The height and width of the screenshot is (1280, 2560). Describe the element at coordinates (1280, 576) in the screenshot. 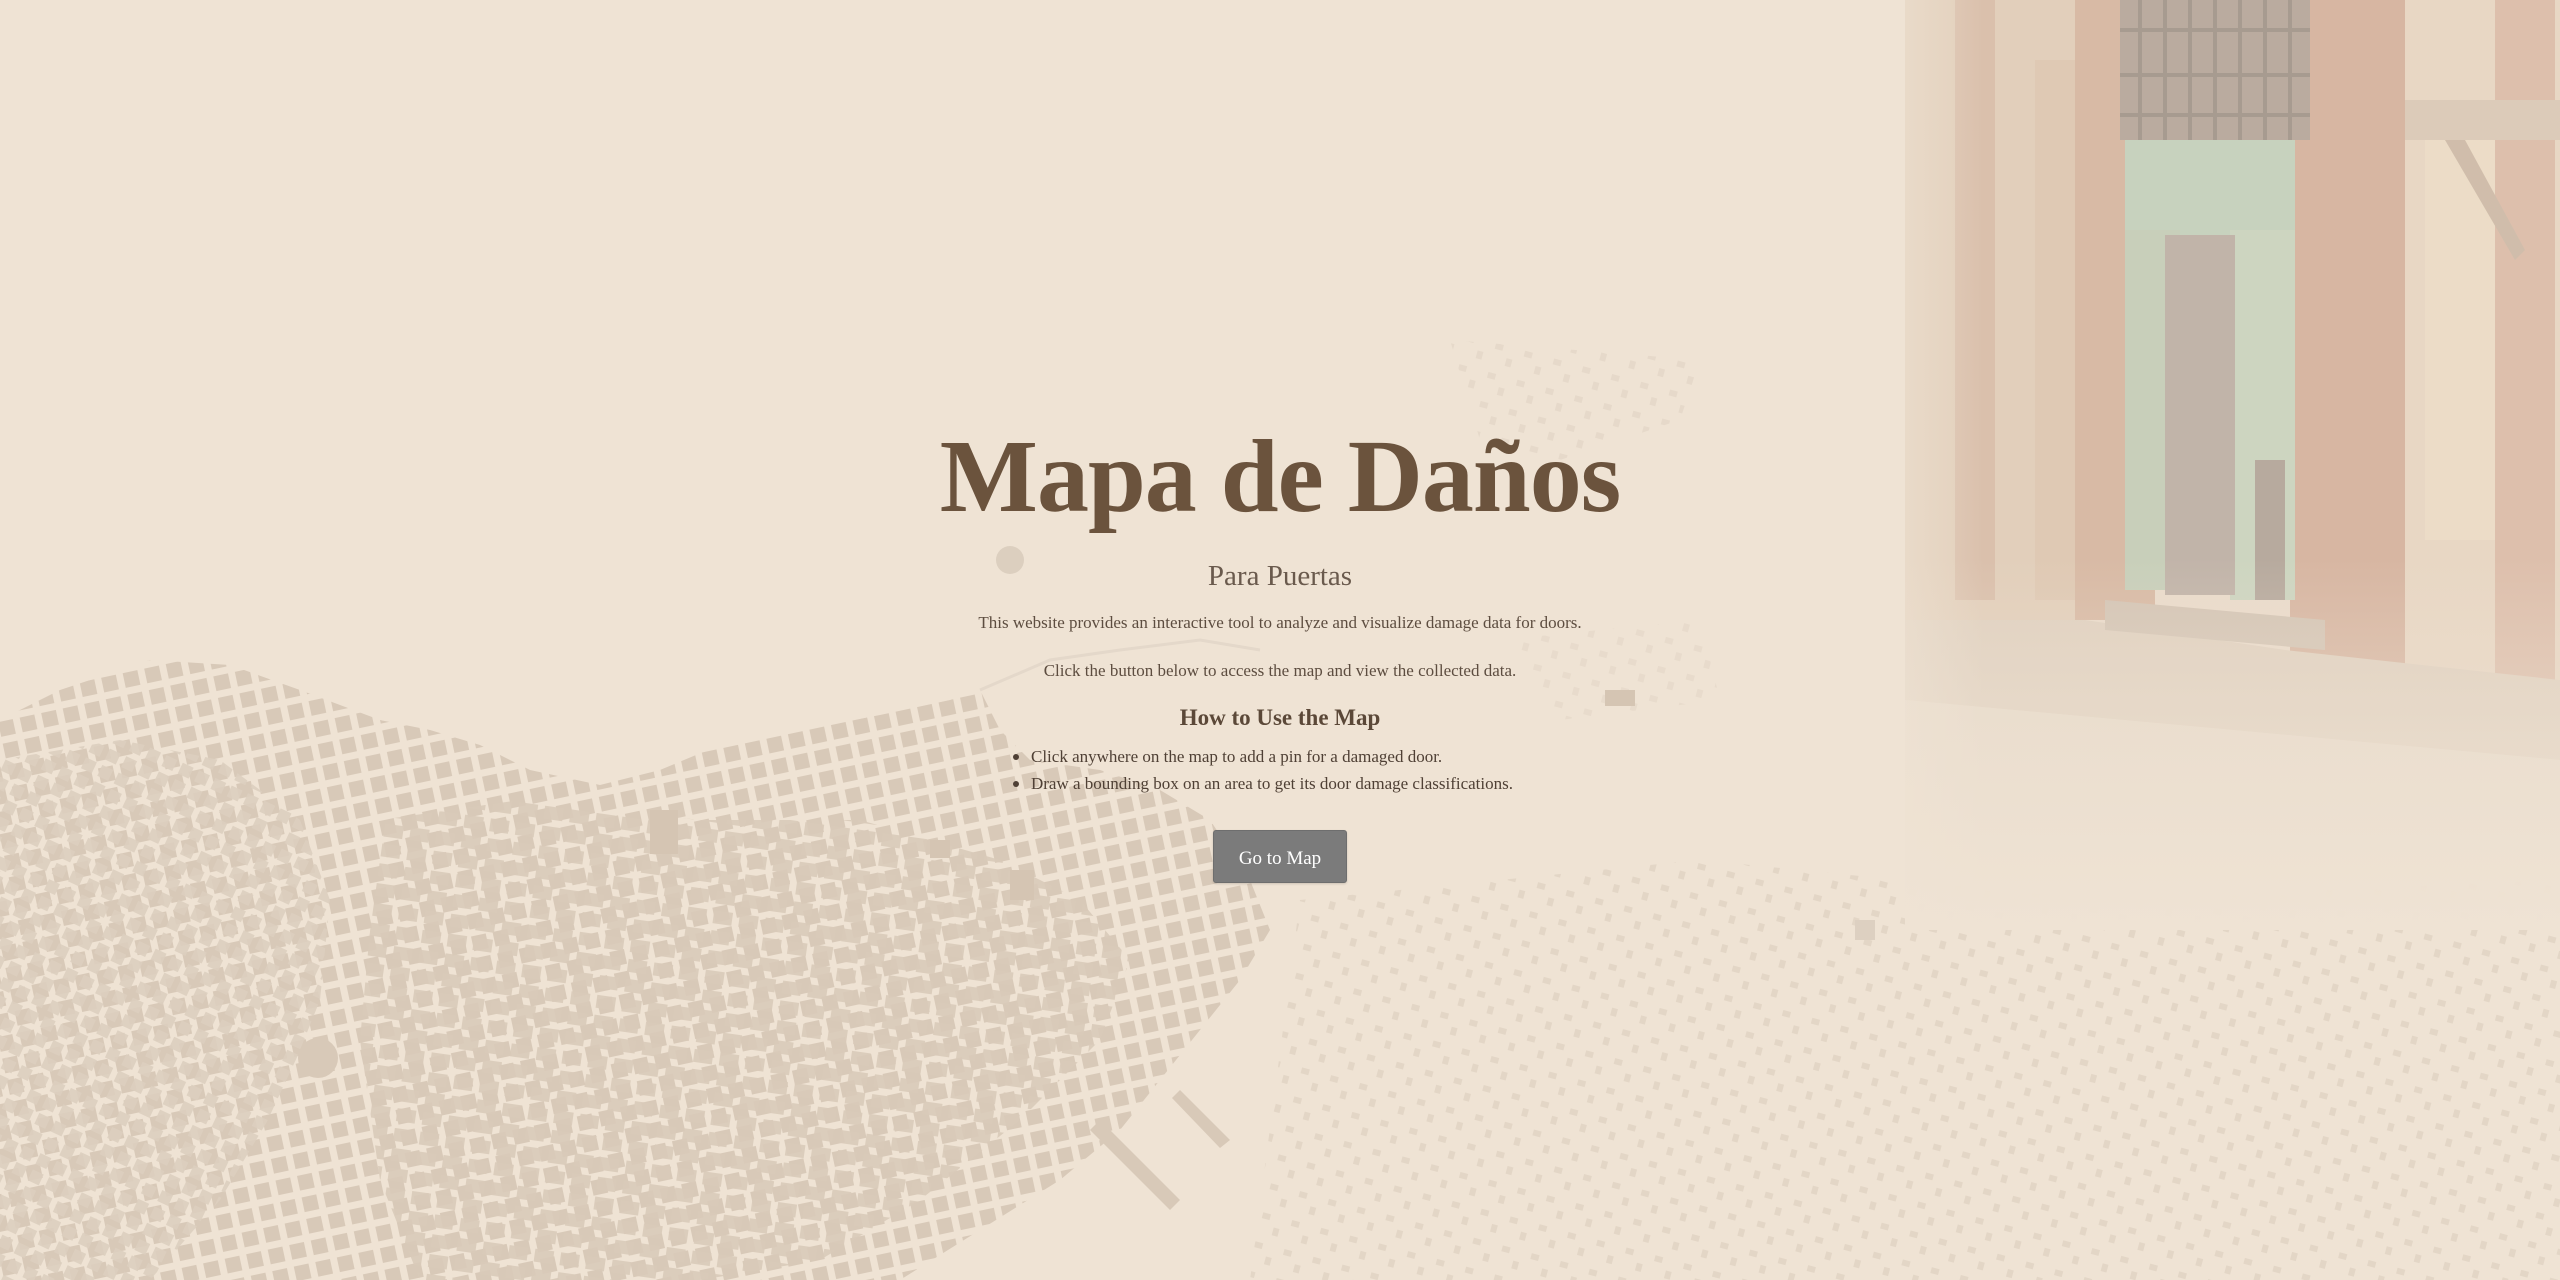

I see `page-subtitle: Para Puertas` at that location.